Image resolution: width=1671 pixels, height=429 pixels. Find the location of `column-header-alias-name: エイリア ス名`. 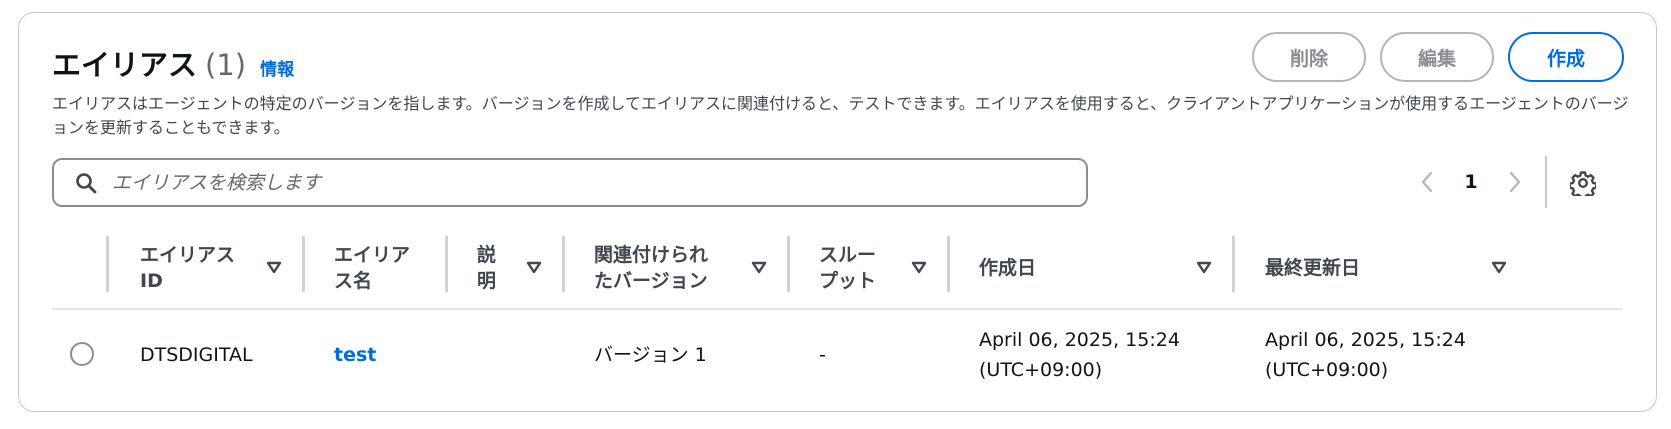

column-header-alias-name: エイリア ス名 is located at coordinates (384, 268).